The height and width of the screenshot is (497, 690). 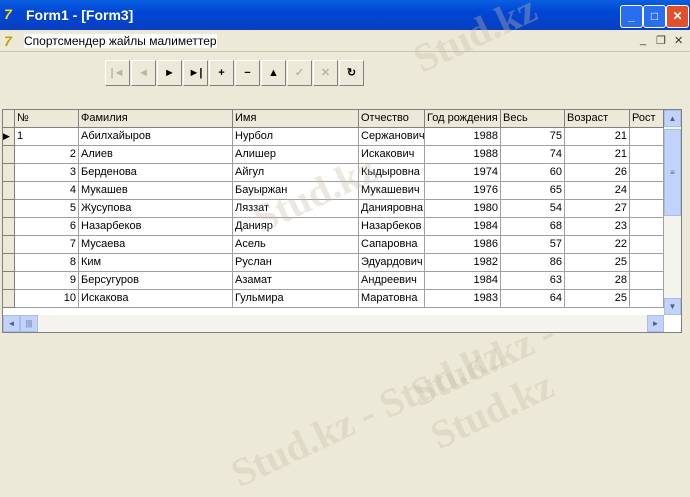 I want to click on maximize-button: □, so click(x=654, y=16).